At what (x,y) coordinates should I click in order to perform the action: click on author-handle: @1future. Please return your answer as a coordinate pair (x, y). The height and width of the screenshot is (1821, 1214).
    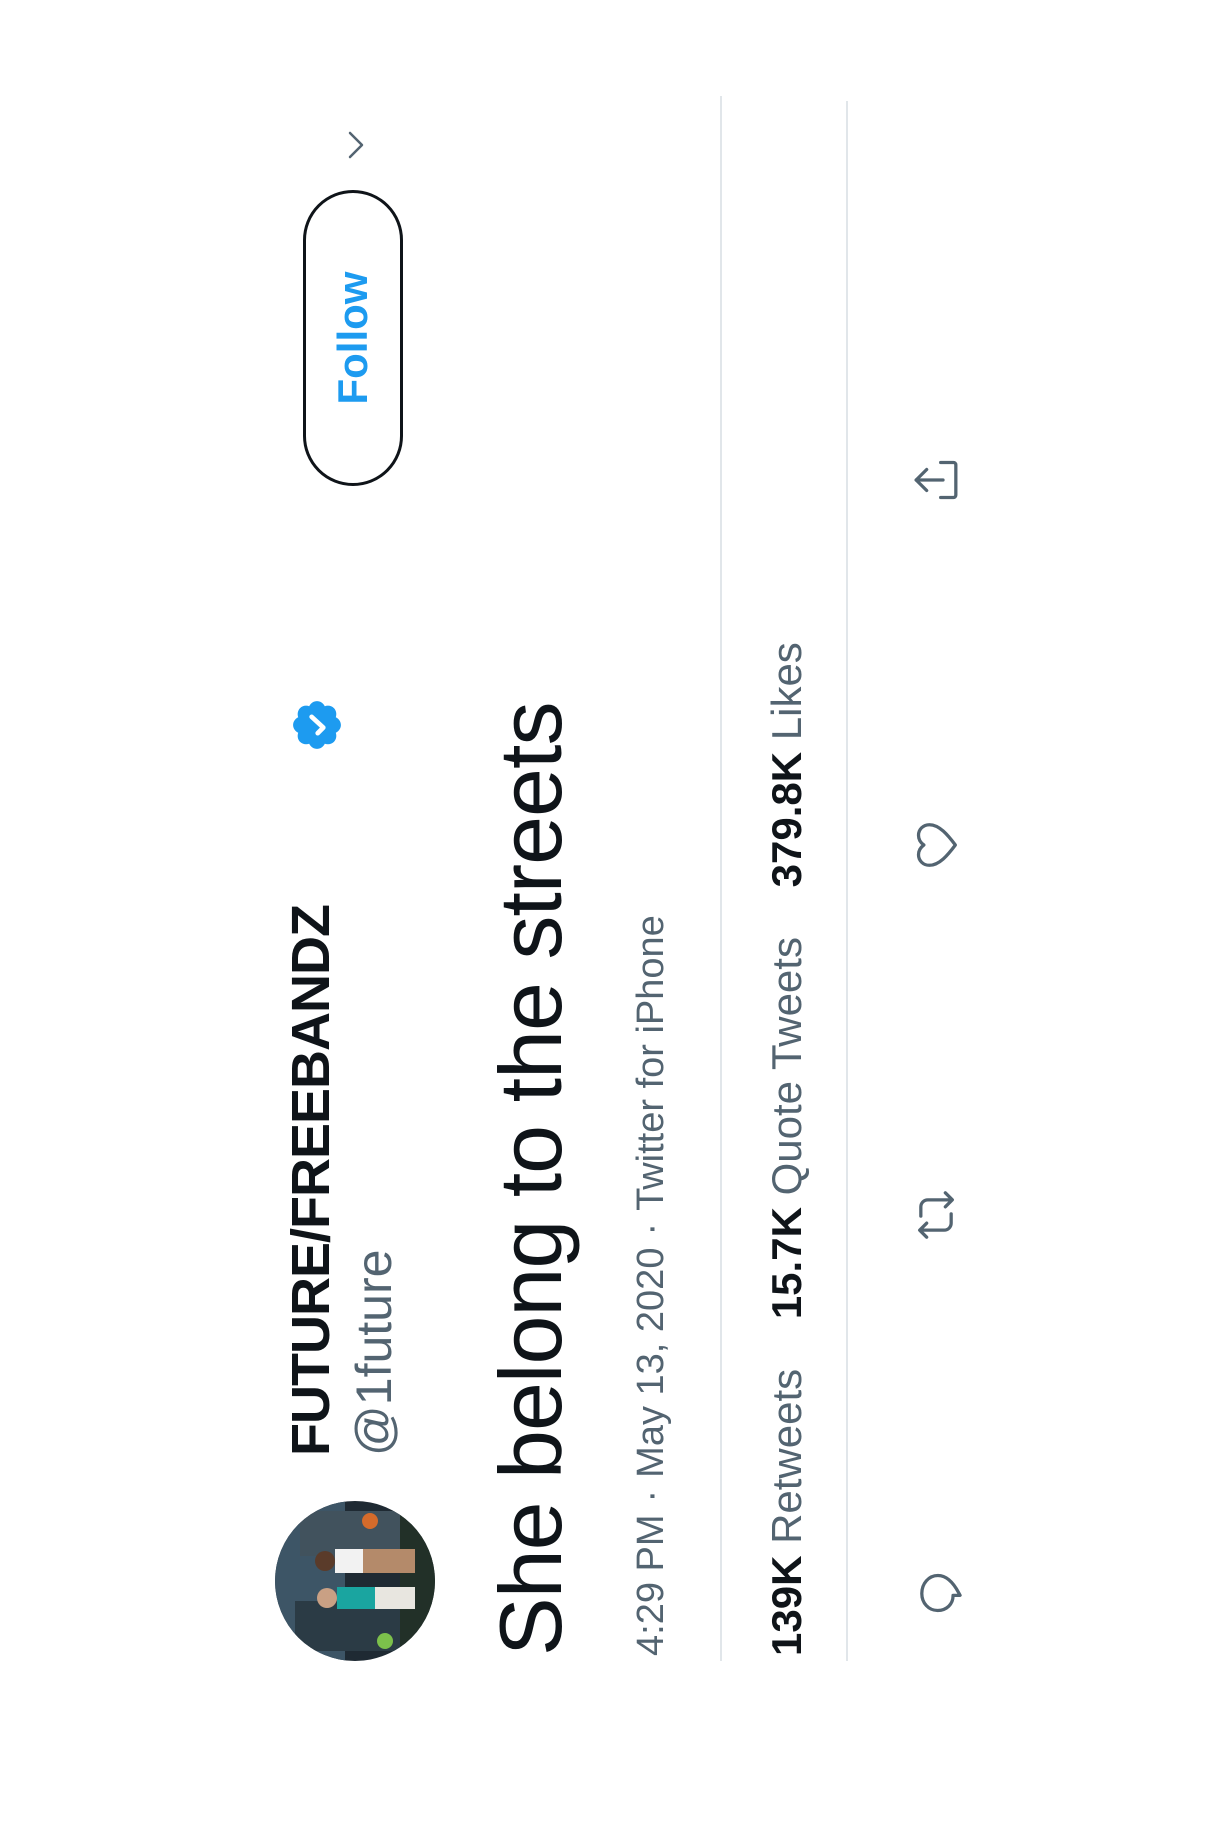
    Looking at the image, I should click on (374, 1353).